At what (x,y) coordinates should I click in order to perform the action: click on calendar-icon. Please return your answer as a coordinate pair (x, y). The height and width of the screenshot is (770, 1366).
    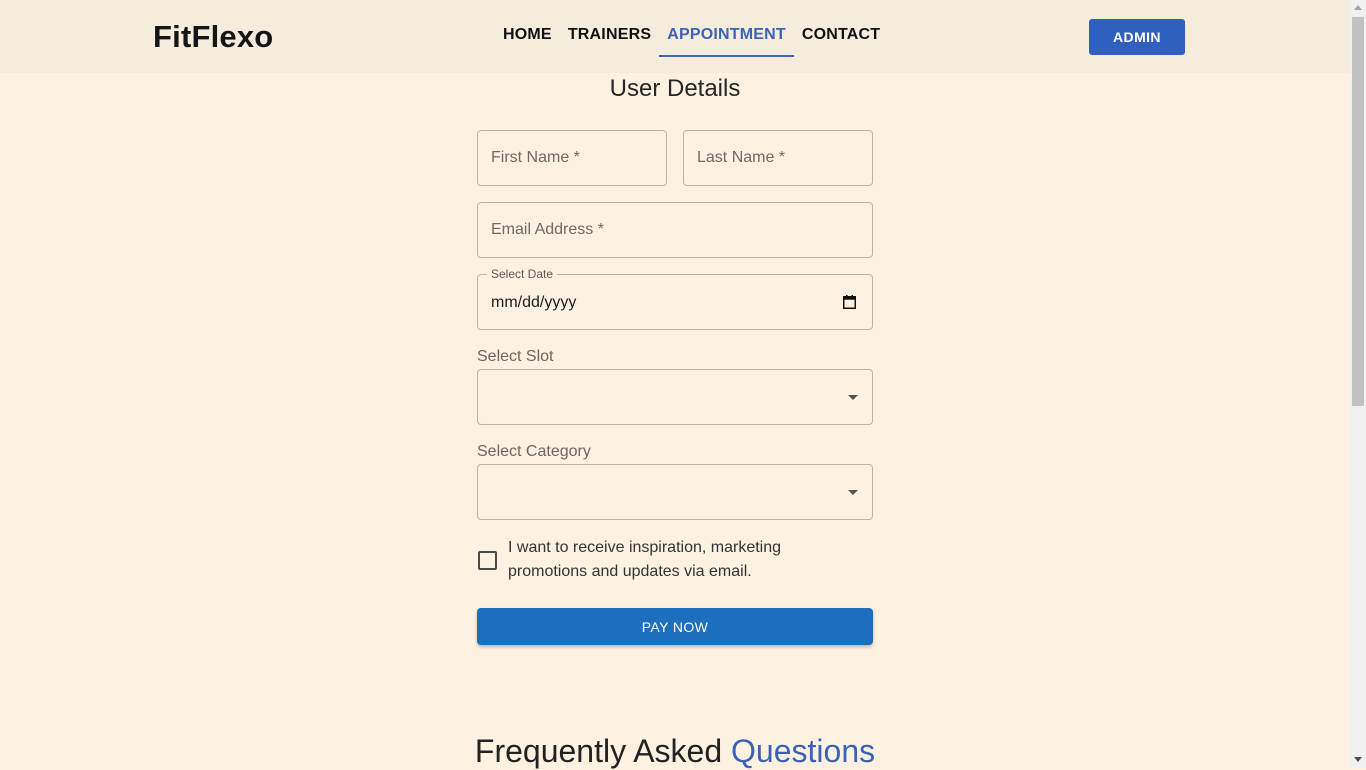
    Looking at the image, I should click on (849, 302).